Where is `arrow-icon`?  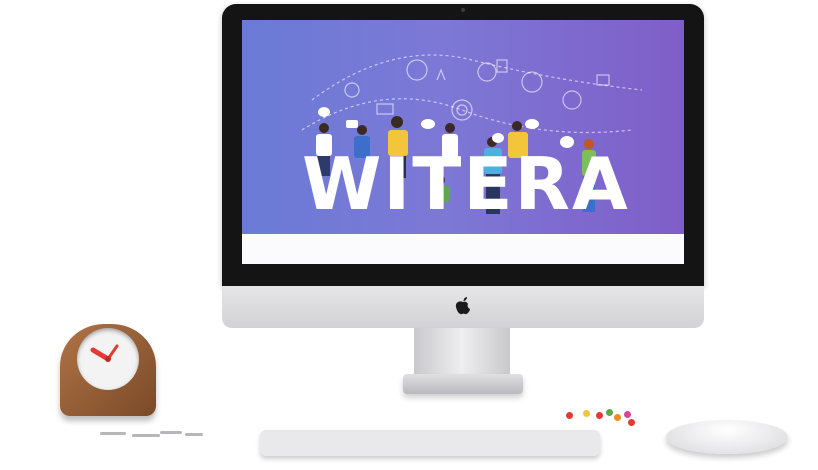 arrow-icon is located at coordinates (441, 74).